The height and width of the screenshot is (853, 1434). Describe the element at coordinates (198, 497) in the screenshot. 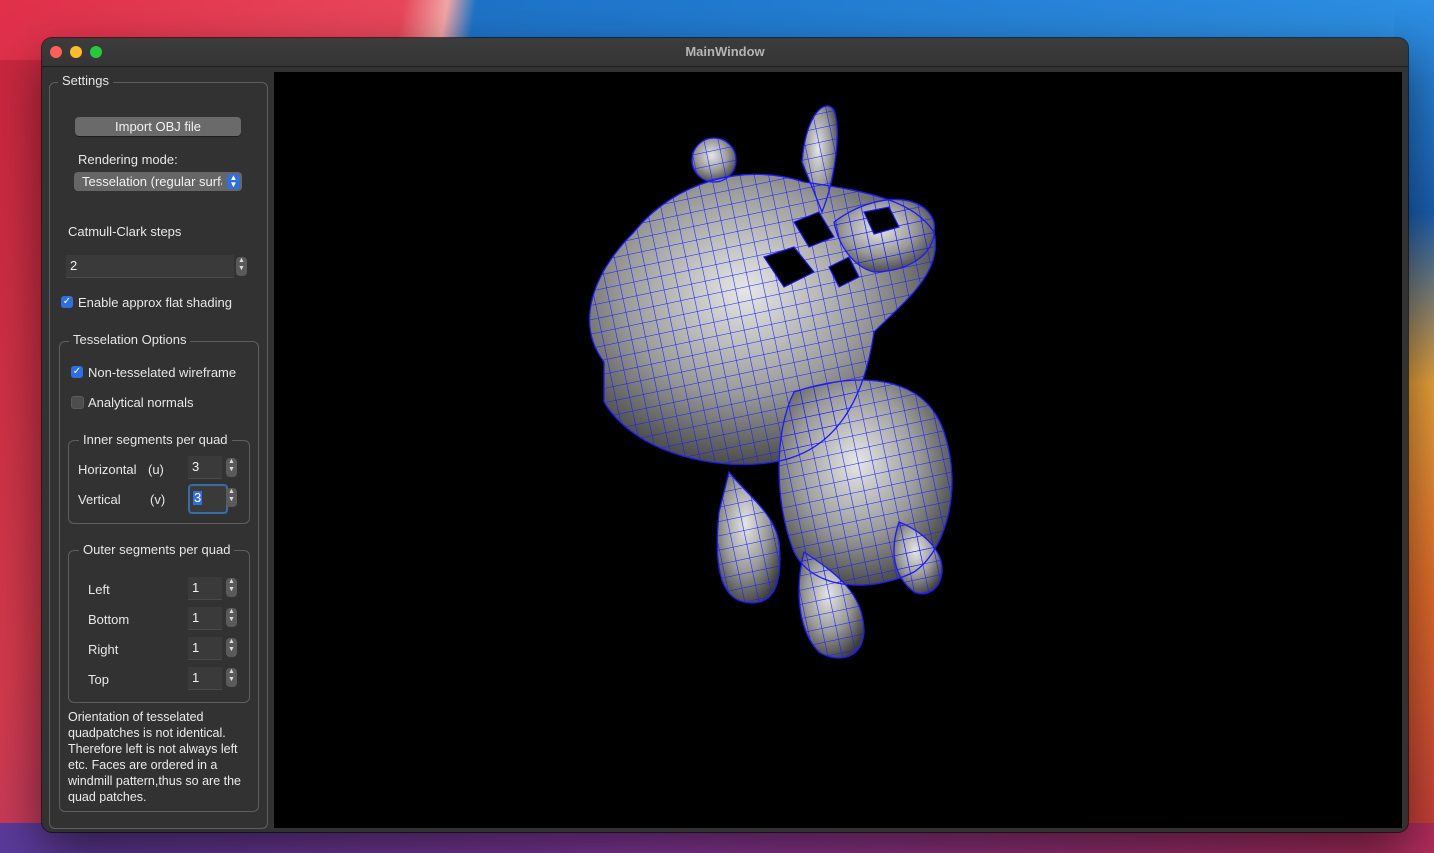

I see `vertical-v-value: 3` at that location.